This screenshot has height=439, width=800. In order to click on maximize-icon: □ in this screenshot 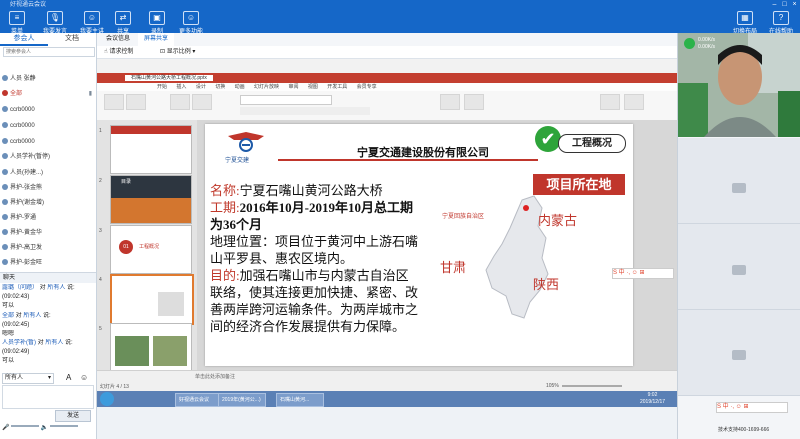, I will do `click(784, 5)`.